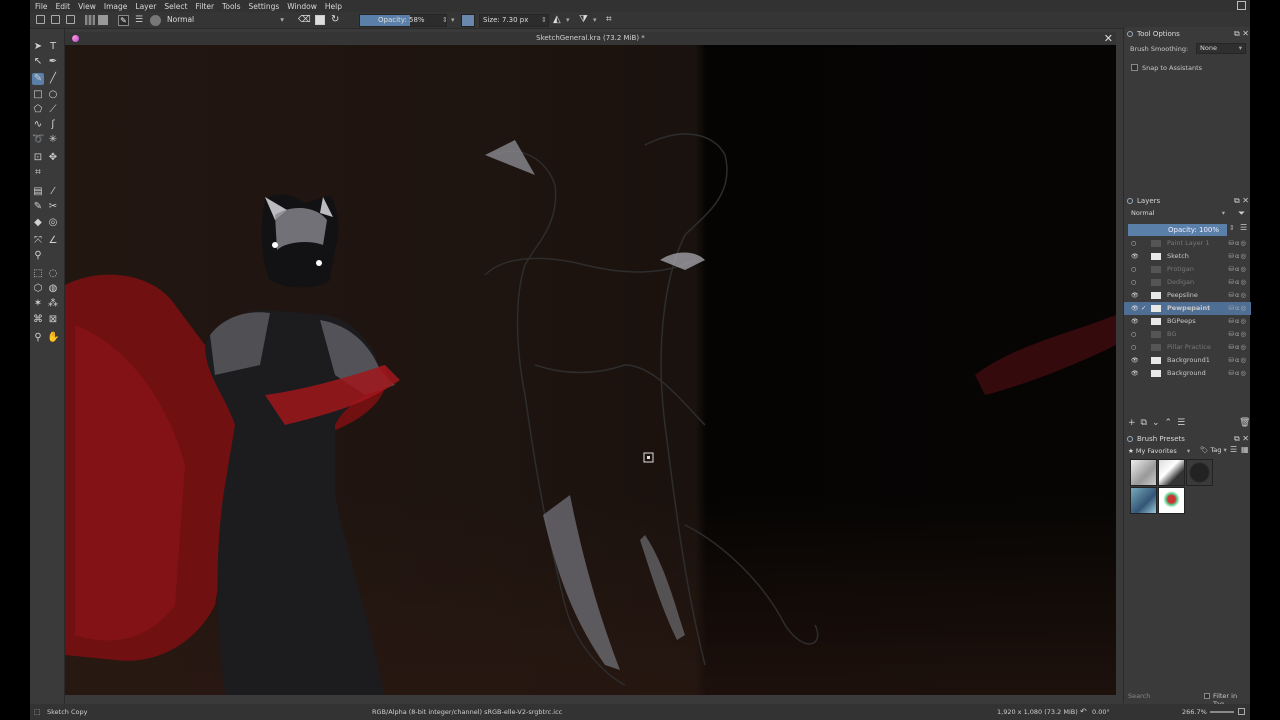 The width and height of the screenshot is (1280, 720). I want to click on menu-layer: Layer, so click(145, 6).